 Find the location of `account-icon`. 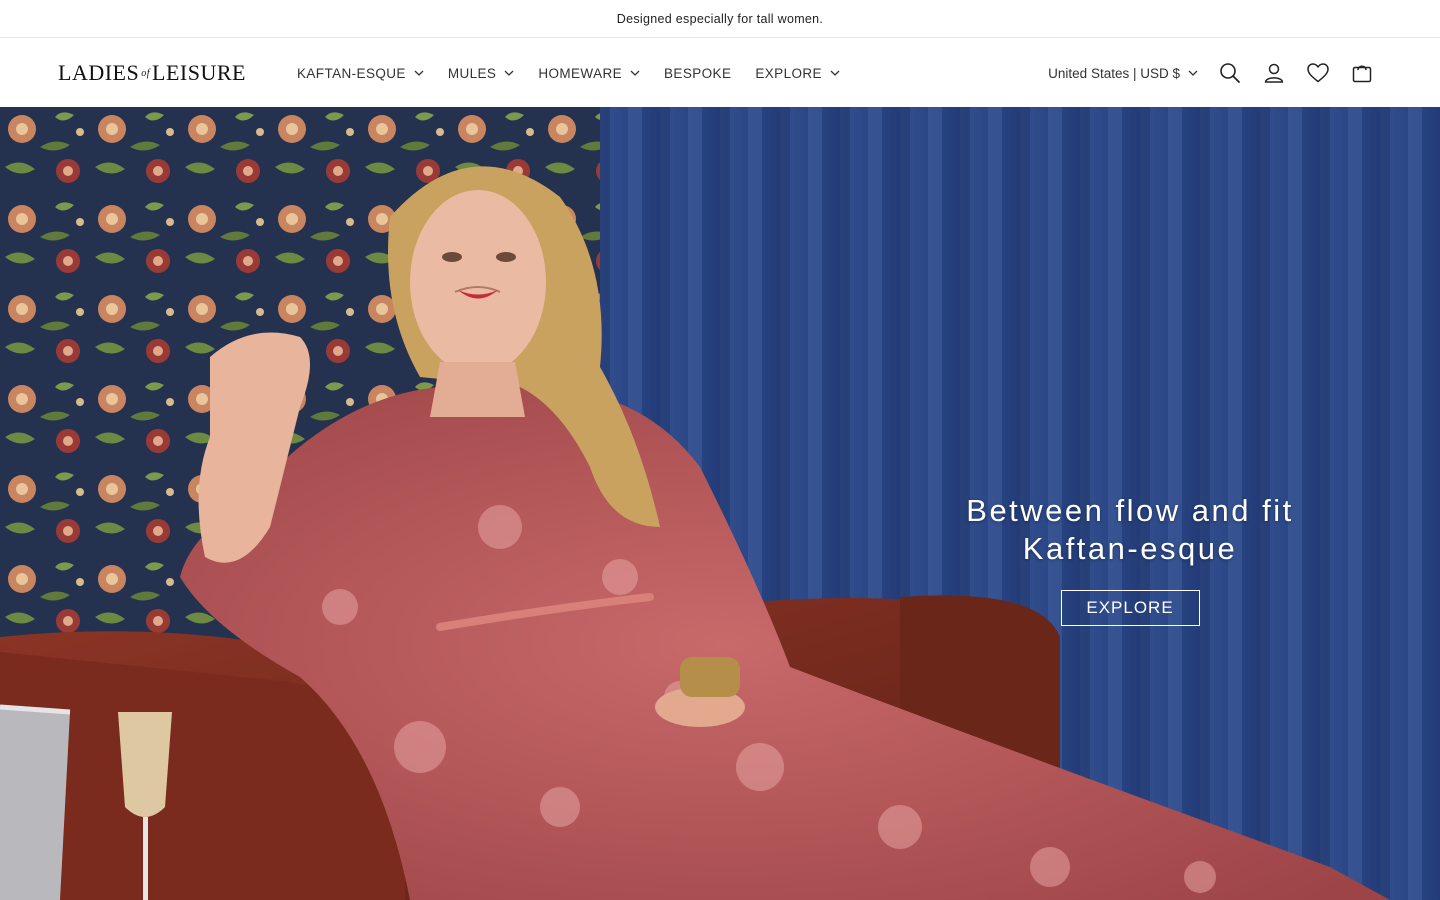

account-icon is located at coordinates (1274, 73).